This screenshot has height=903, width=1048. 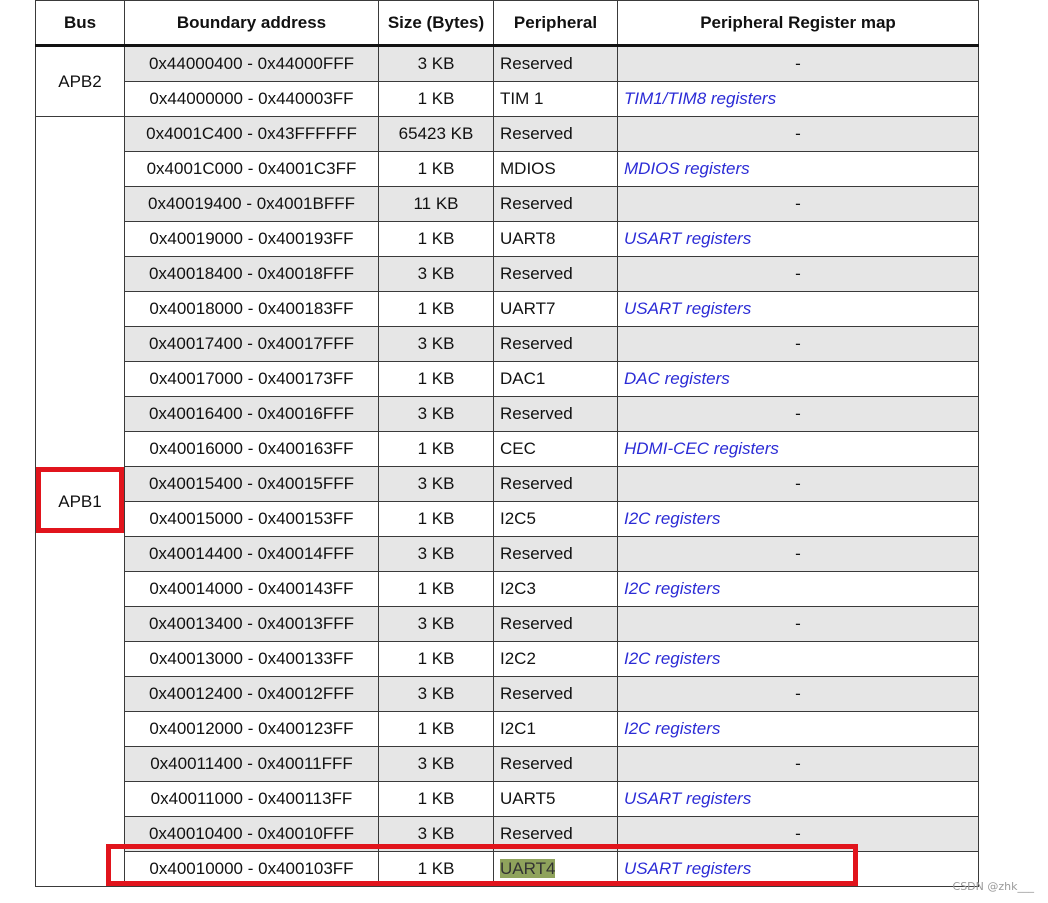 I want to click on register-map-link: HDMI-CEC registers, so click(x=701, y=448).